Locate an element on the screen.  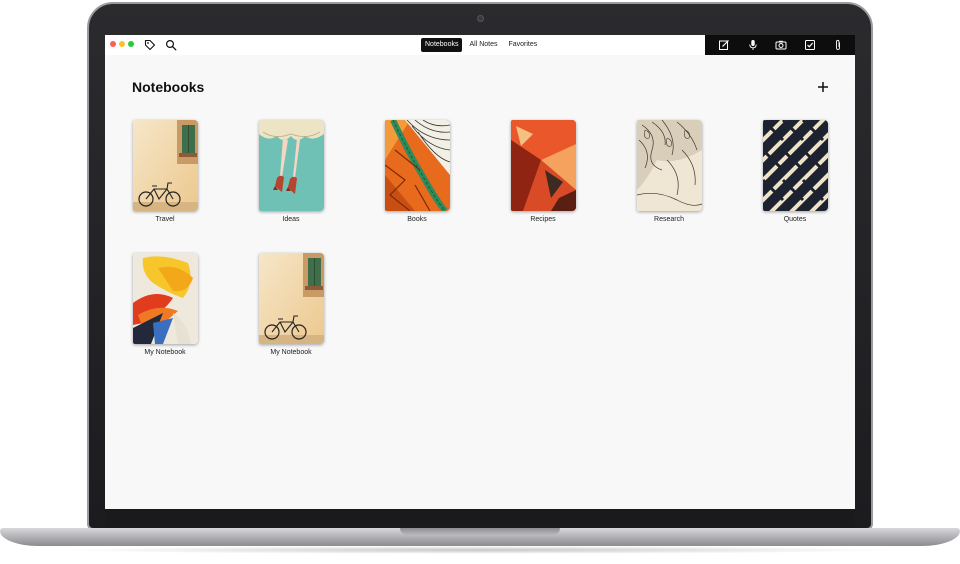
notebook-ideas: Ideas is located at coordinates (291, 177).